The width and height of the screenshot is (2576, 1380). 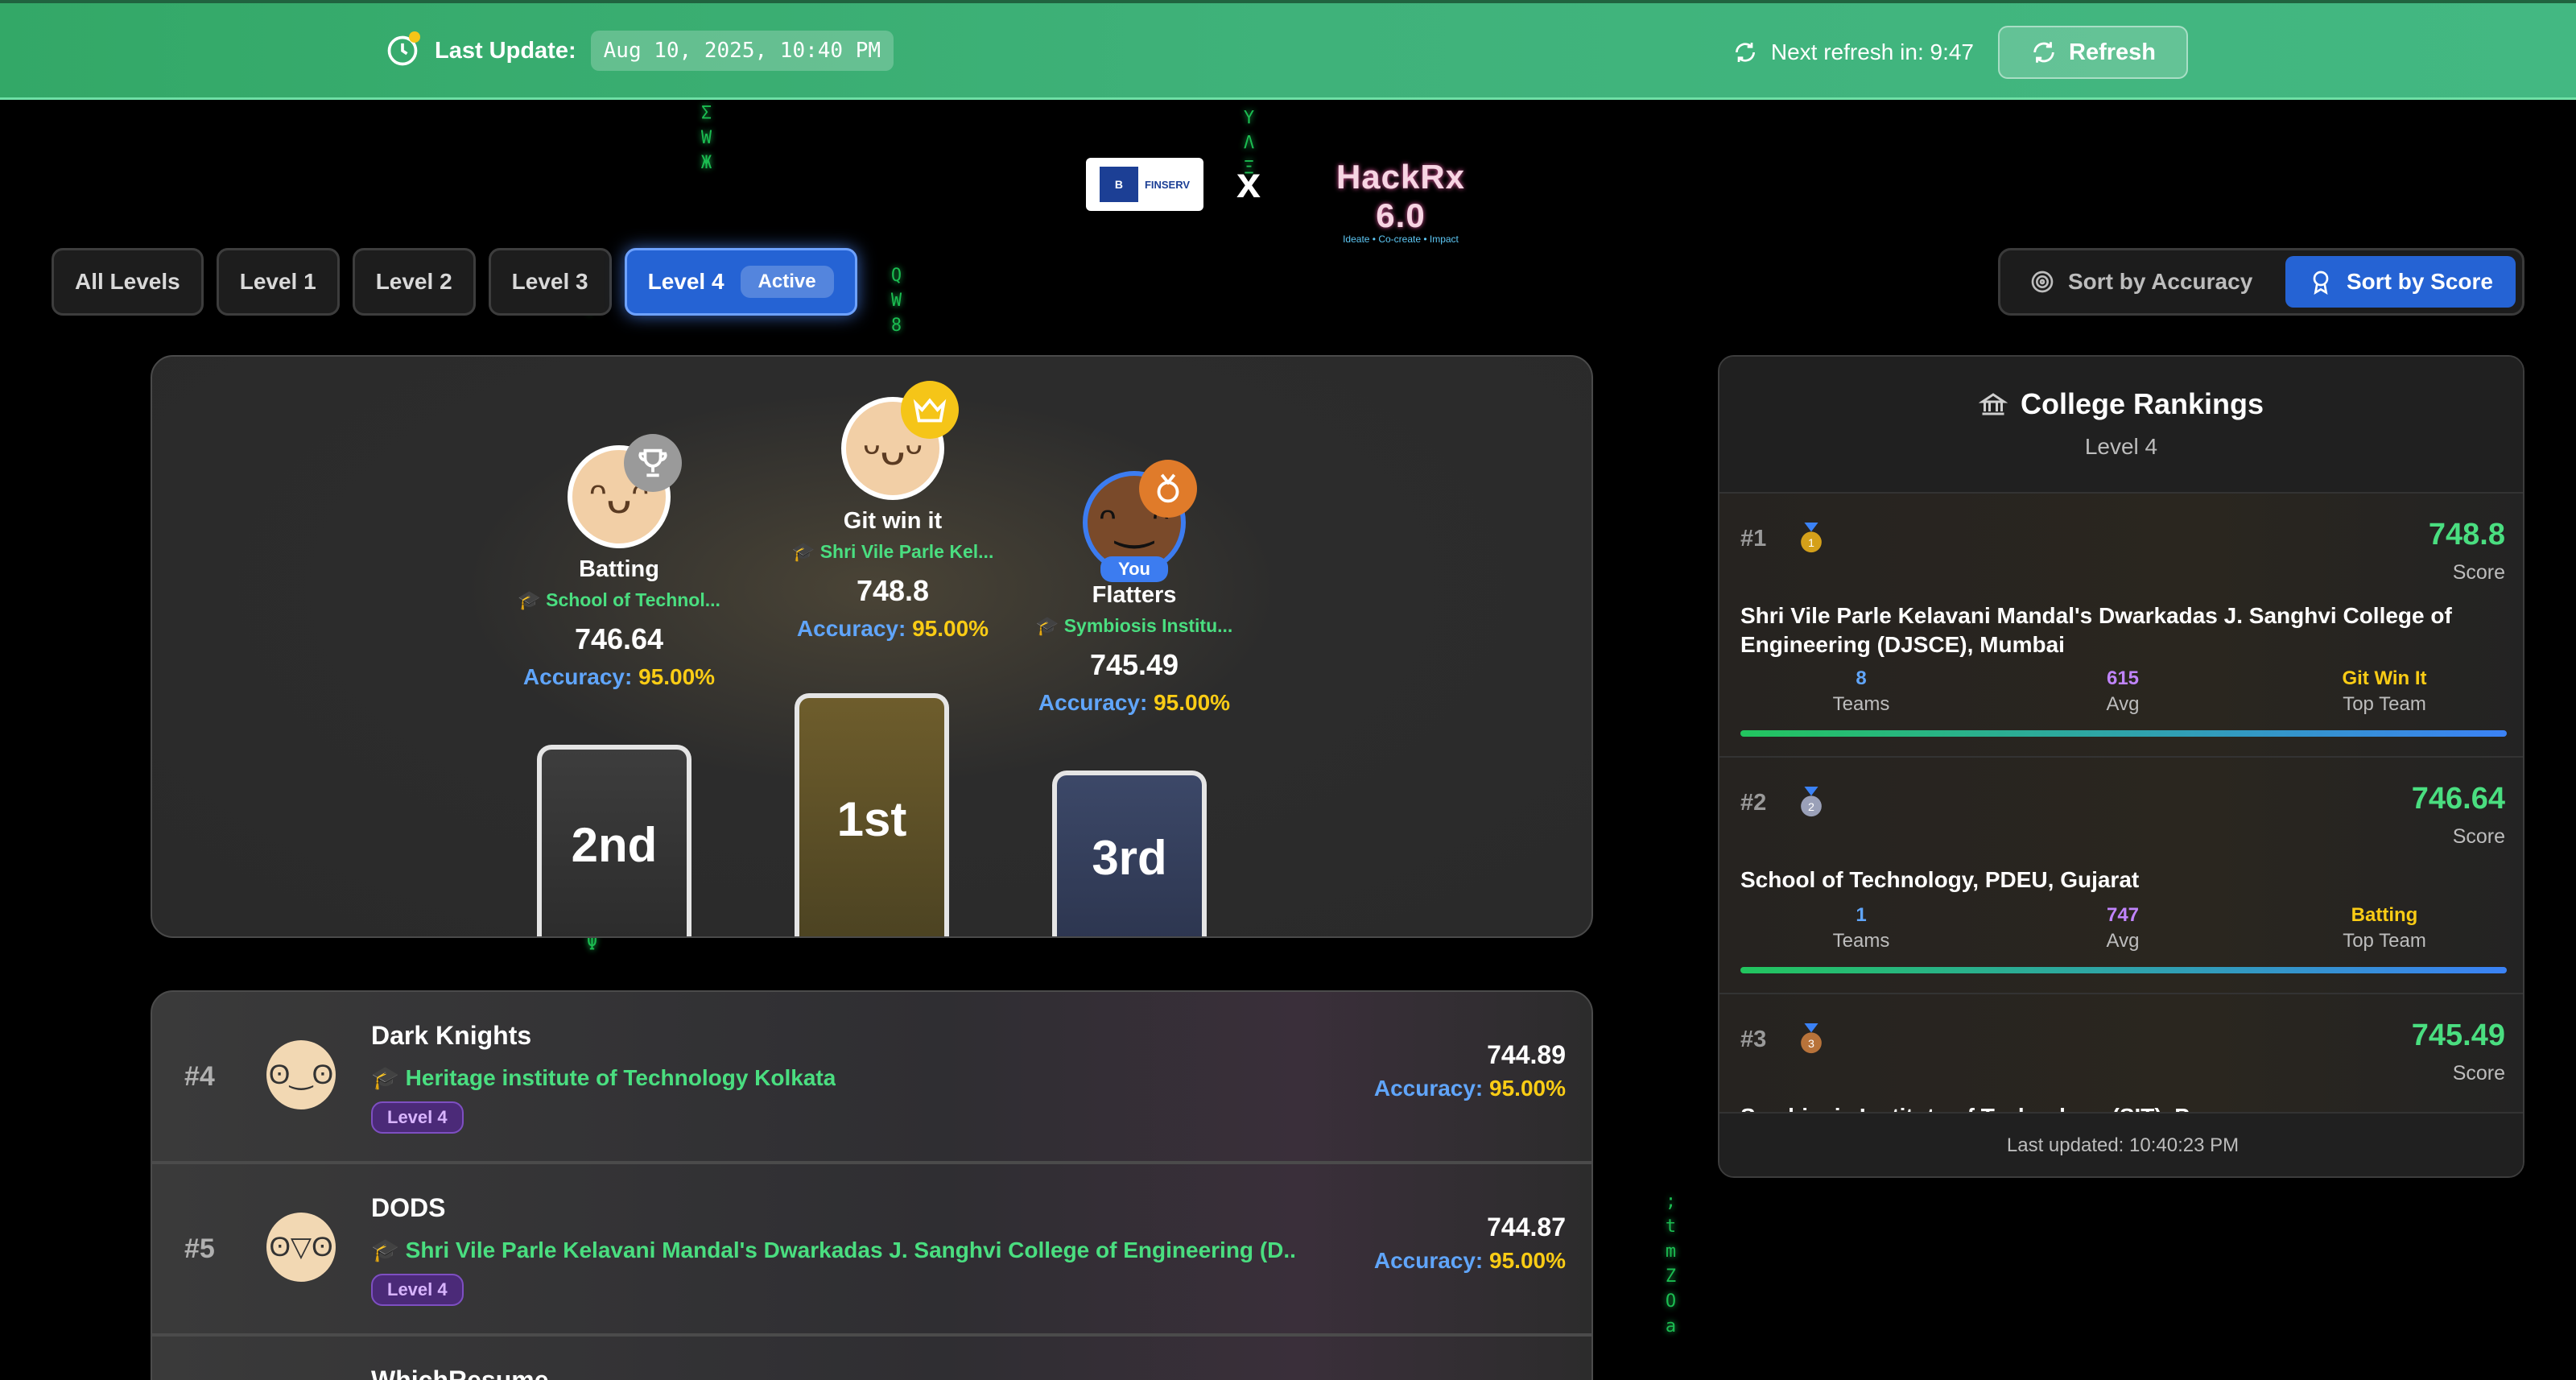 What do you see at coordinates (301, 1074) in the screenshot?
I see `avatar: ʘ‿ʘ` at bounding box center [301, 1074].